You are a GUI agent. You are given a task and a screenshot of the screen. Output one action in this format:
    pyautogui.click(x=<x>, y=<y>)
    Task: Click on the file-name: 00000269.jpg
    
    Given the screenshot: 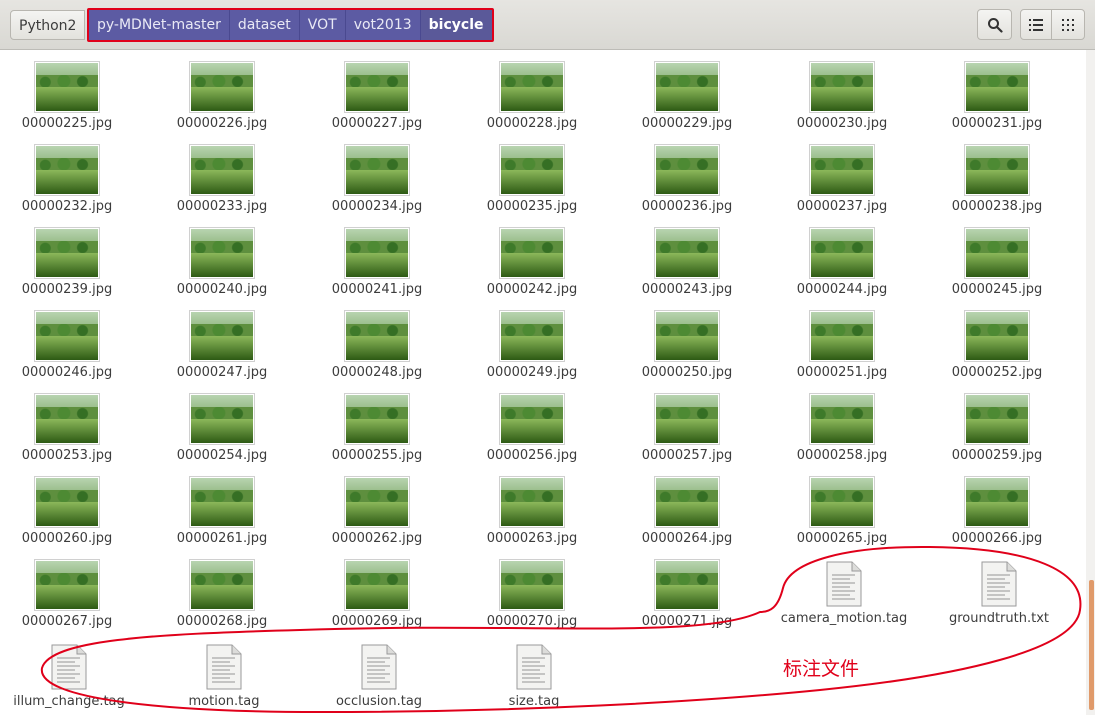 What is the action you would take?
    pyautogui.click(x=377, y=621)
    